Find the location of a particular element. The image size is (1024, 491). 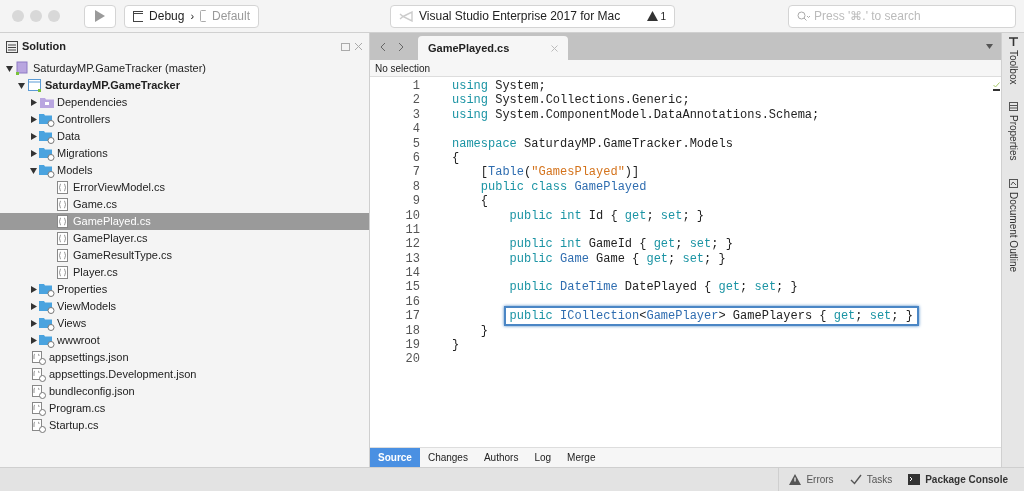

tree-item: Data is located at coordinates (184, 136).